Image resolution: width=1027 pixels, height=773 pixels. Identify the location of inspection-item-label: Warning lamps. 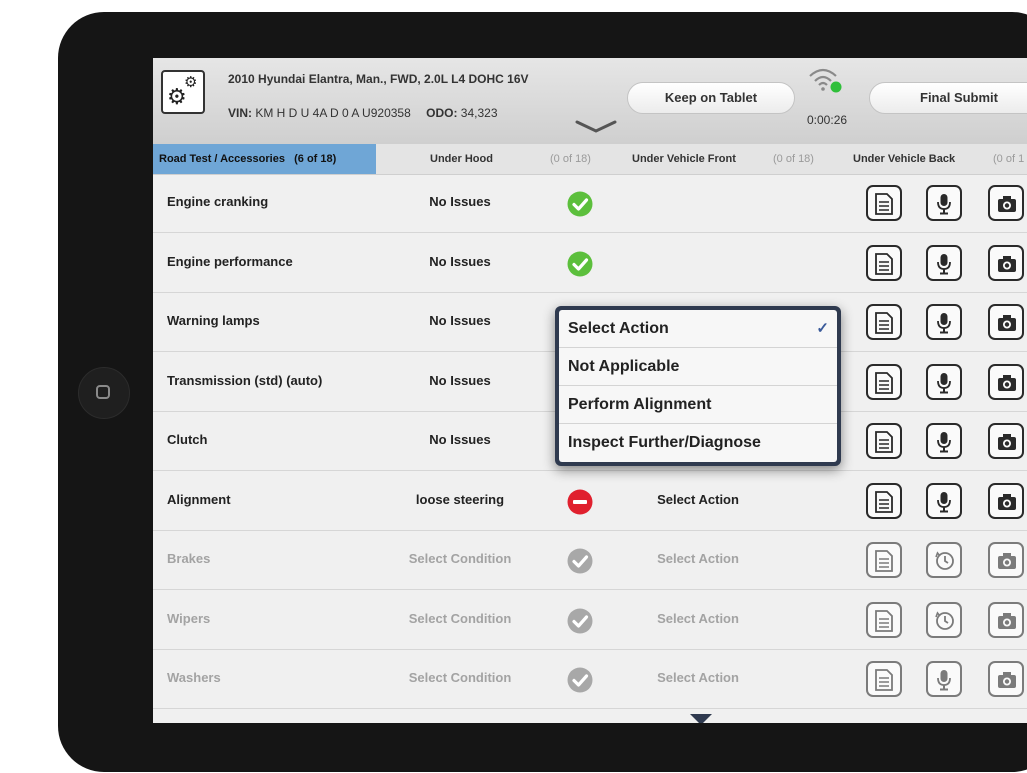
(213, 320).